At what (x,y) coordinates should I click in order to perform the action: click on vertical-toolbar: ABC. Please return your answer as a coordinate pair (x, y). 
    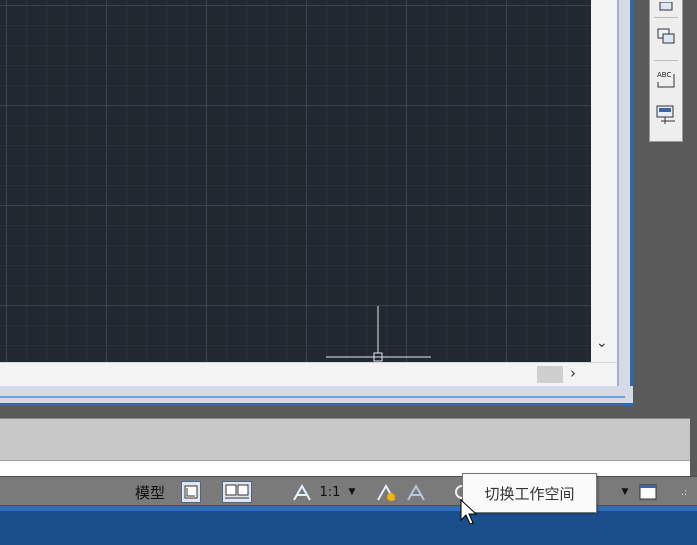
    Looking at the image, I should click on (666, 71).